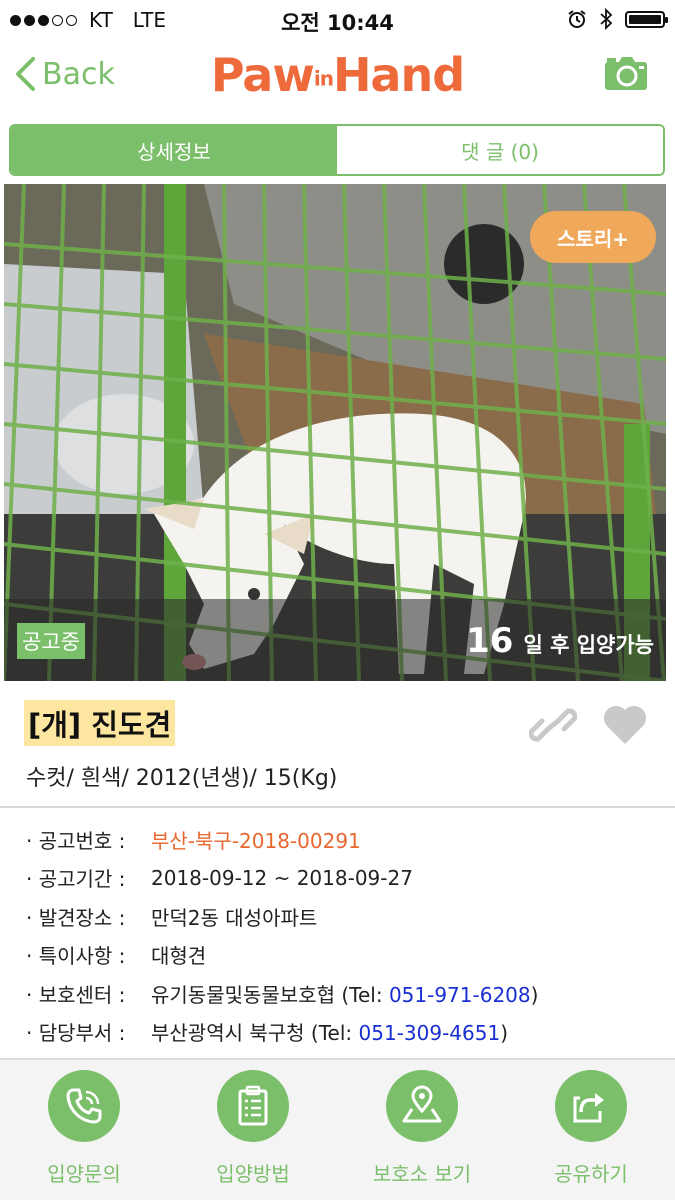  Describe the element at coordinates (534, 994) in the screenshot. I see `shelter-suffix: )` at that location.